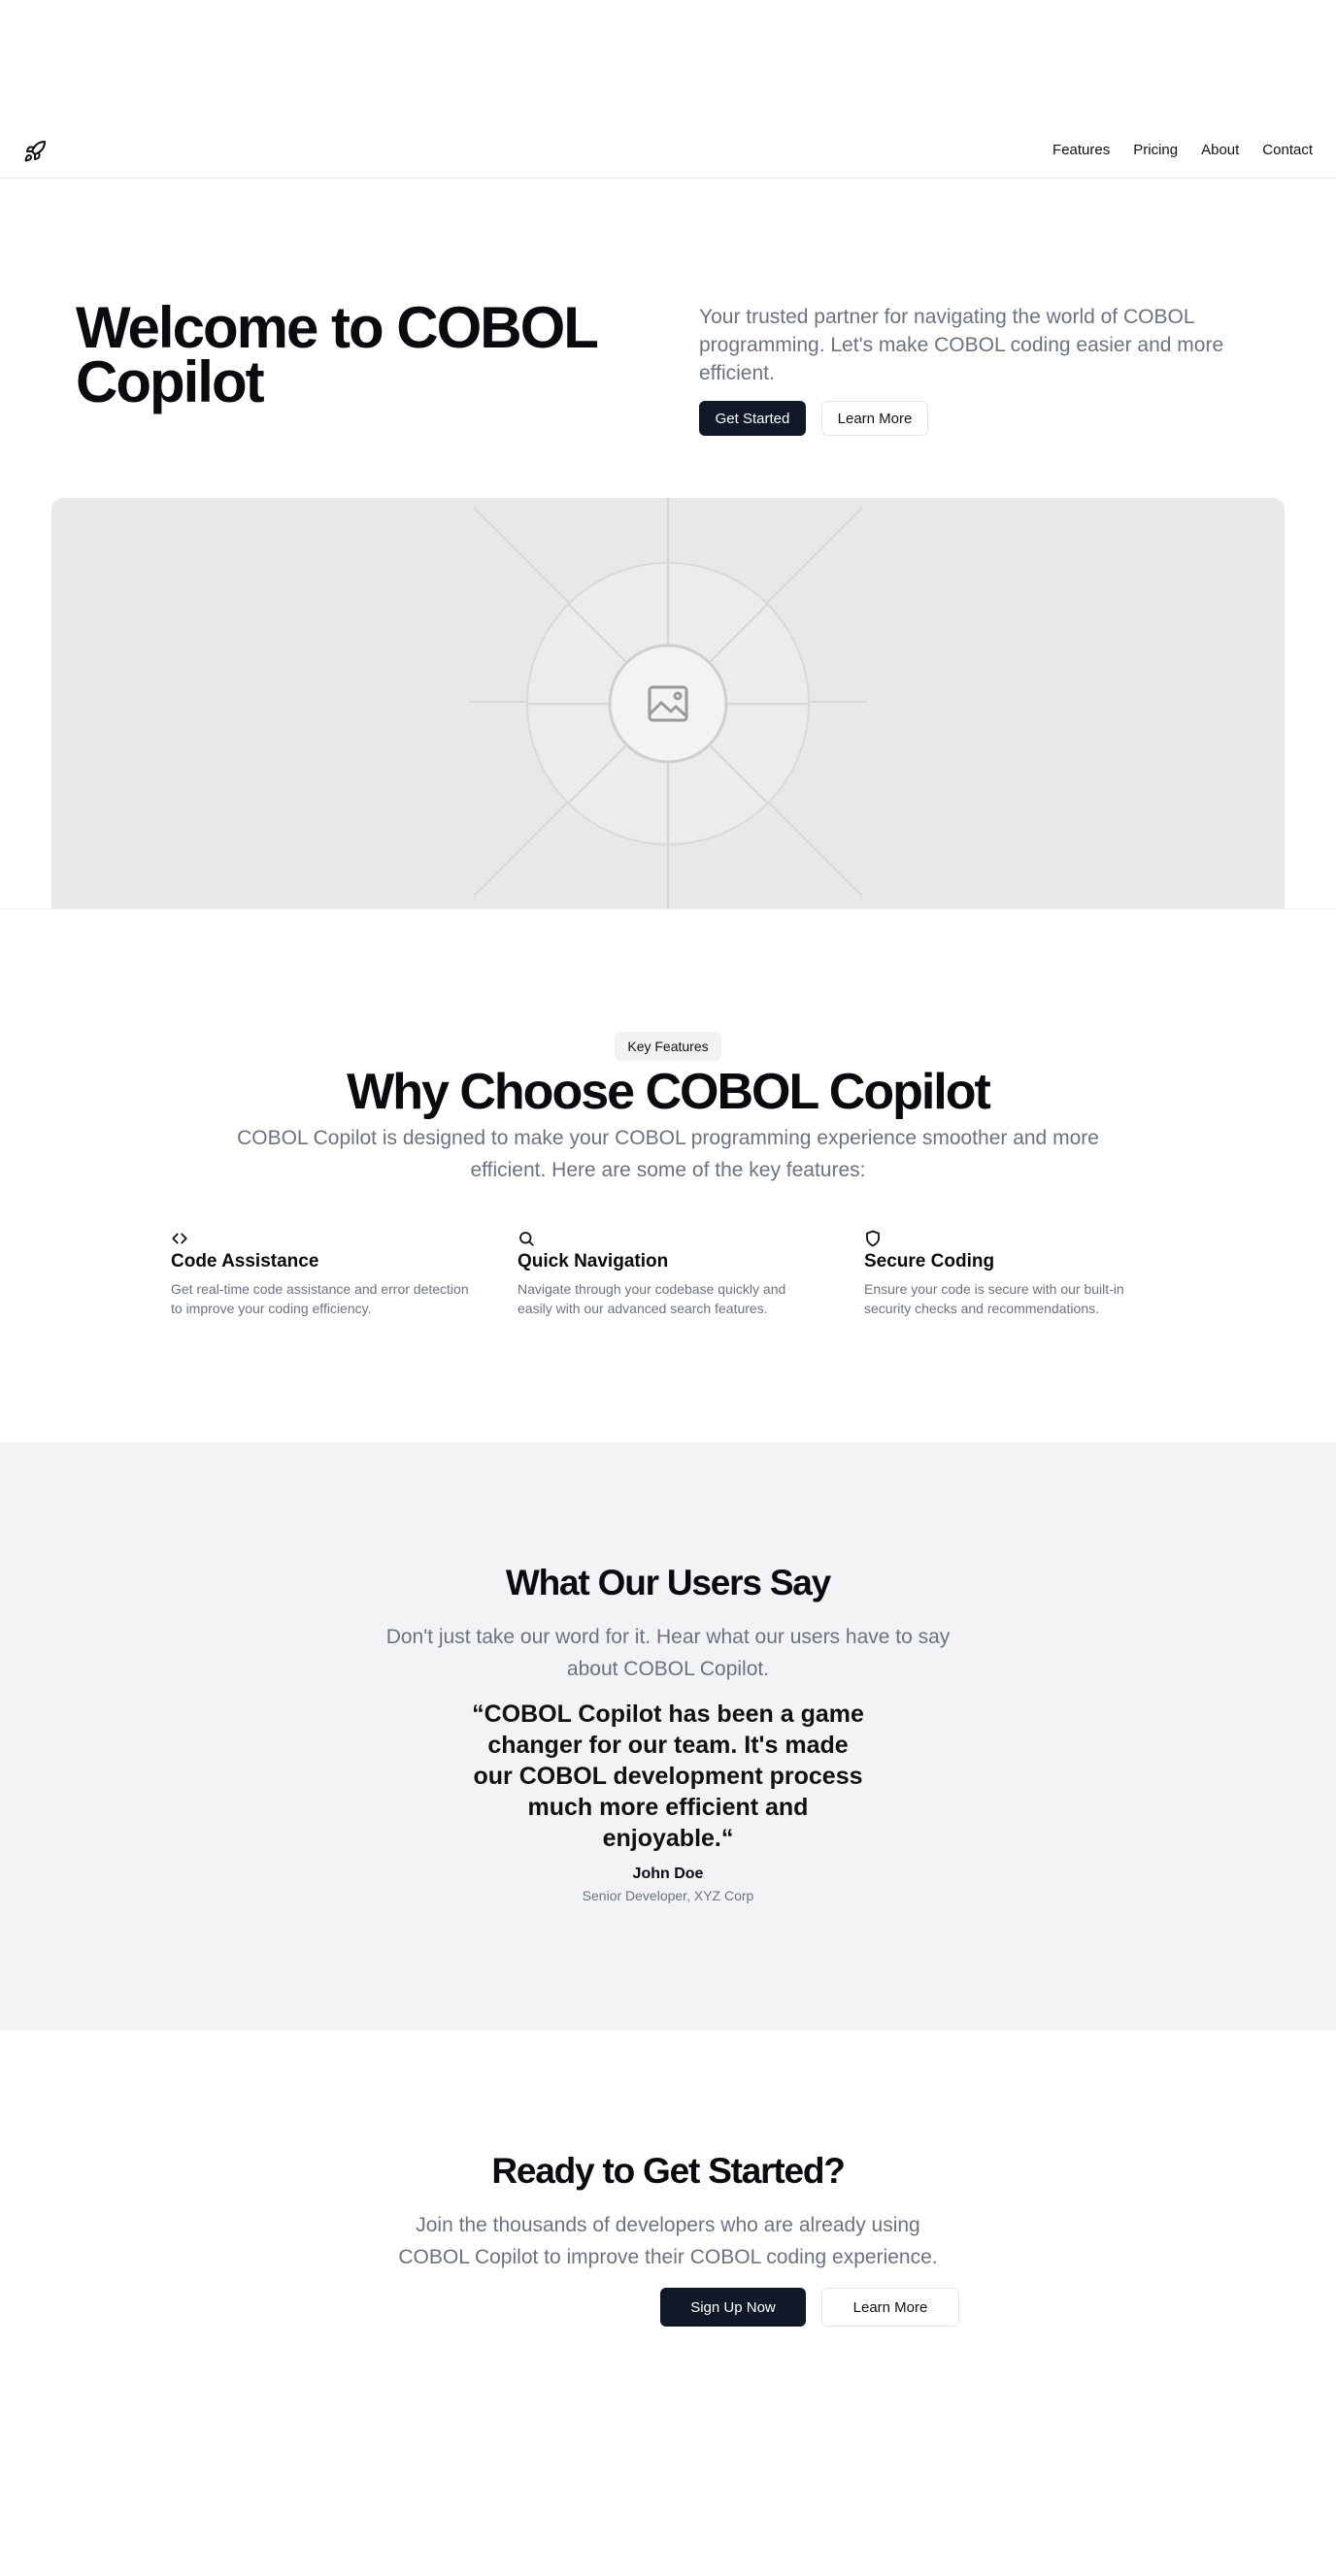 The height and width of the screenshot is (2576, 1336). I want to click on testimonial-author-name: John Doe, so click(668, 1874).